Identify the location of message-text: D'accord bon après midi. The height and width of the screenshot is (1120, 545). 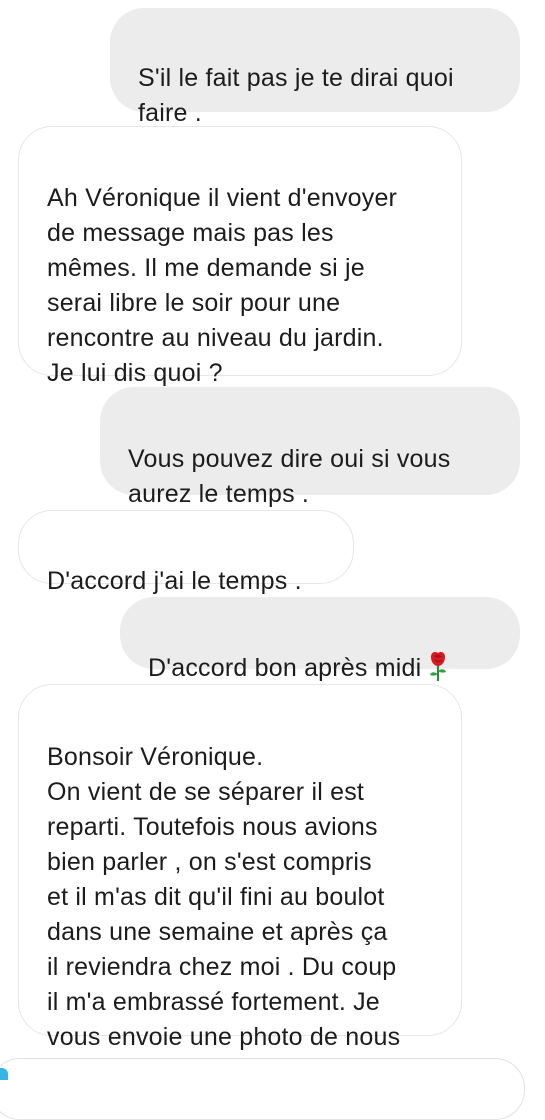
(285, 668).